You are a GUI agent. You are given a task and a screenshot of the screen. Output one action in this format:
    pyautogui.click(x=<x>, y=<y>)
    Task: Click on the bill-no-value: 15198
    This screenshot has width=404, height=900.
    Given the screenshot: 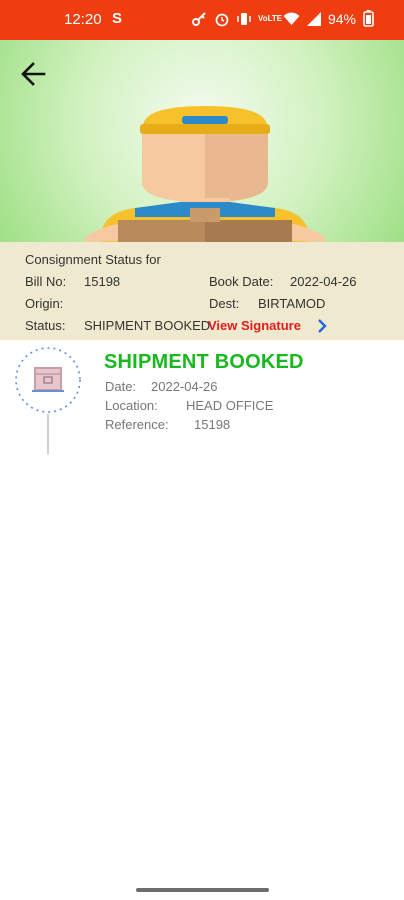 What is the action you would take?
    pyautogui.click(x=102, y=281)
    